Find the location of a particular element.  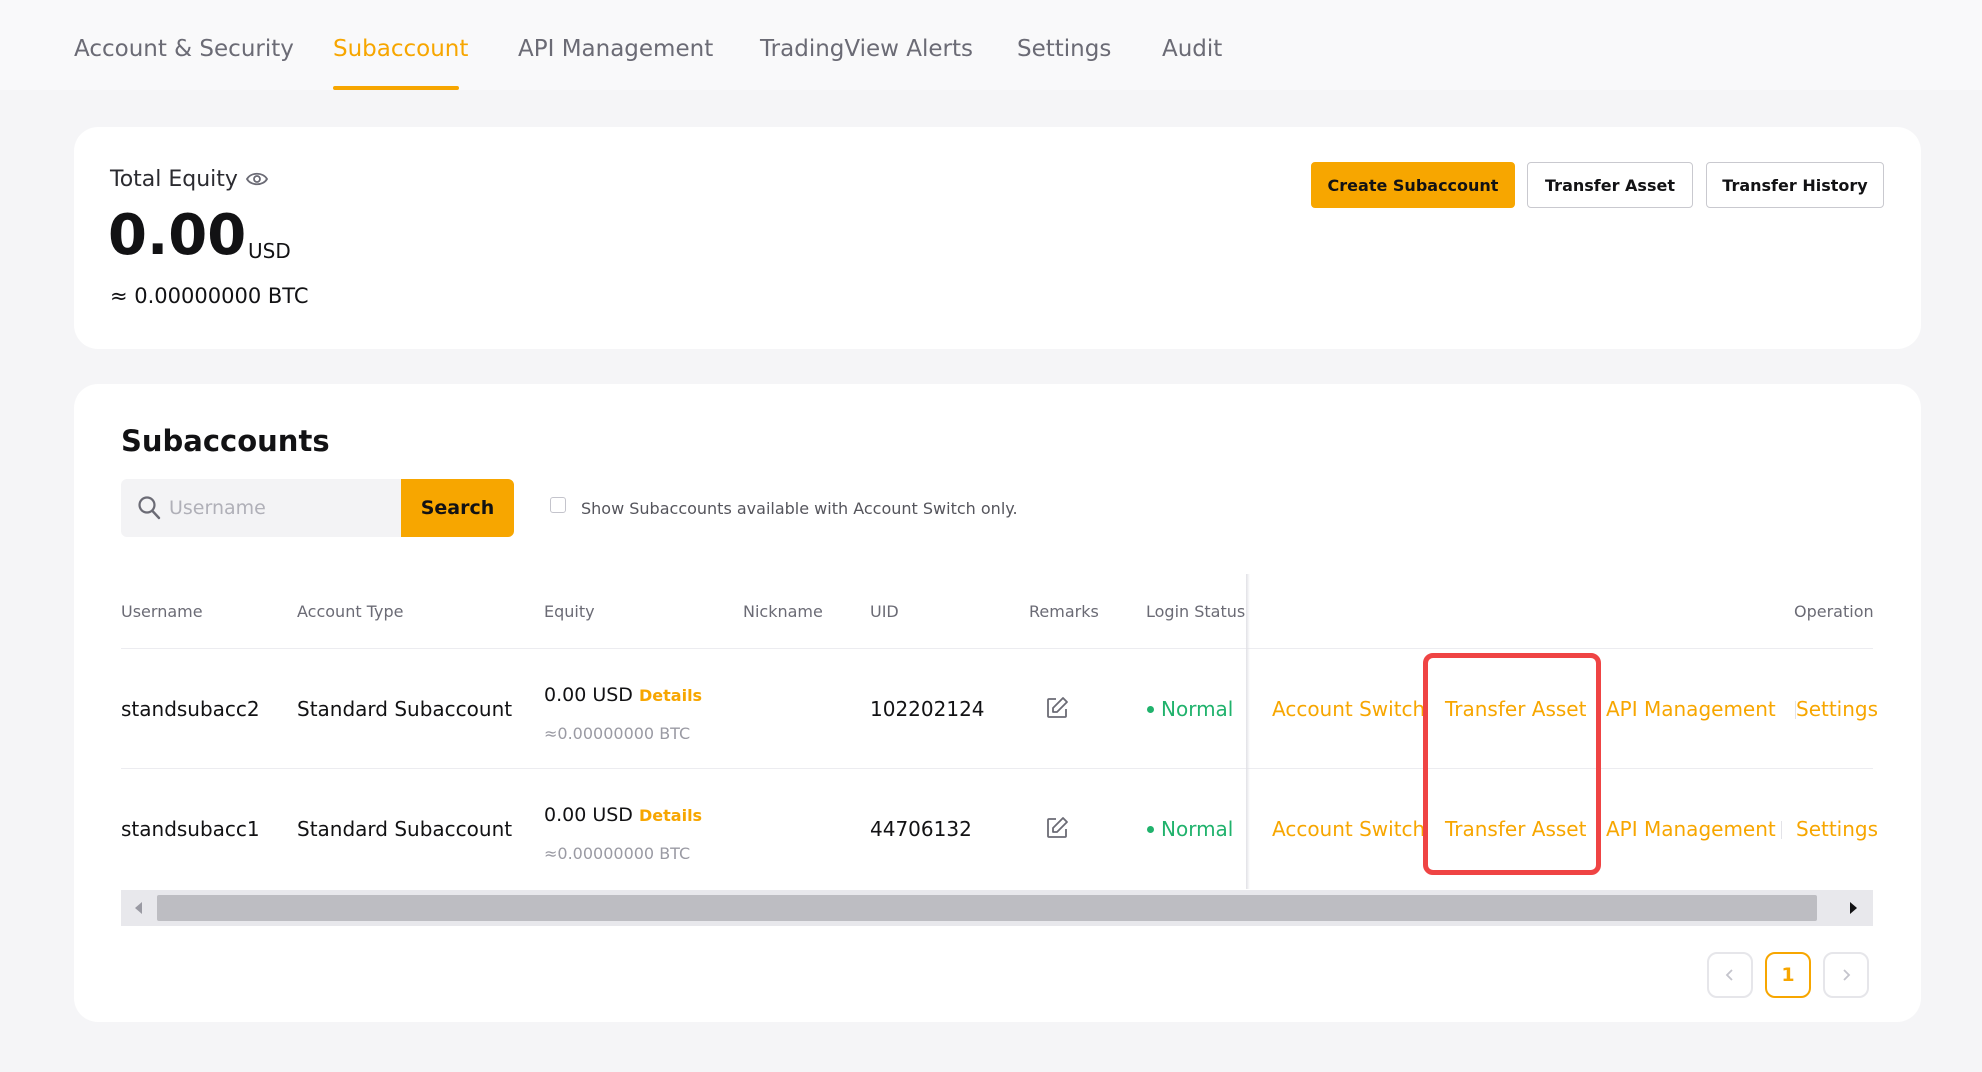

total-equity-label: Total Equity is located at coordinates (174, 179).